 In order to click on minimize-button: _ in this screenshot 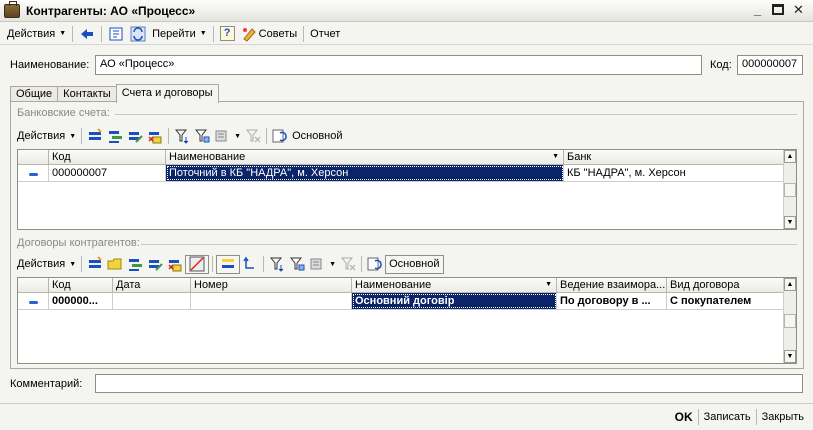, I will do `click(757, 10)`.